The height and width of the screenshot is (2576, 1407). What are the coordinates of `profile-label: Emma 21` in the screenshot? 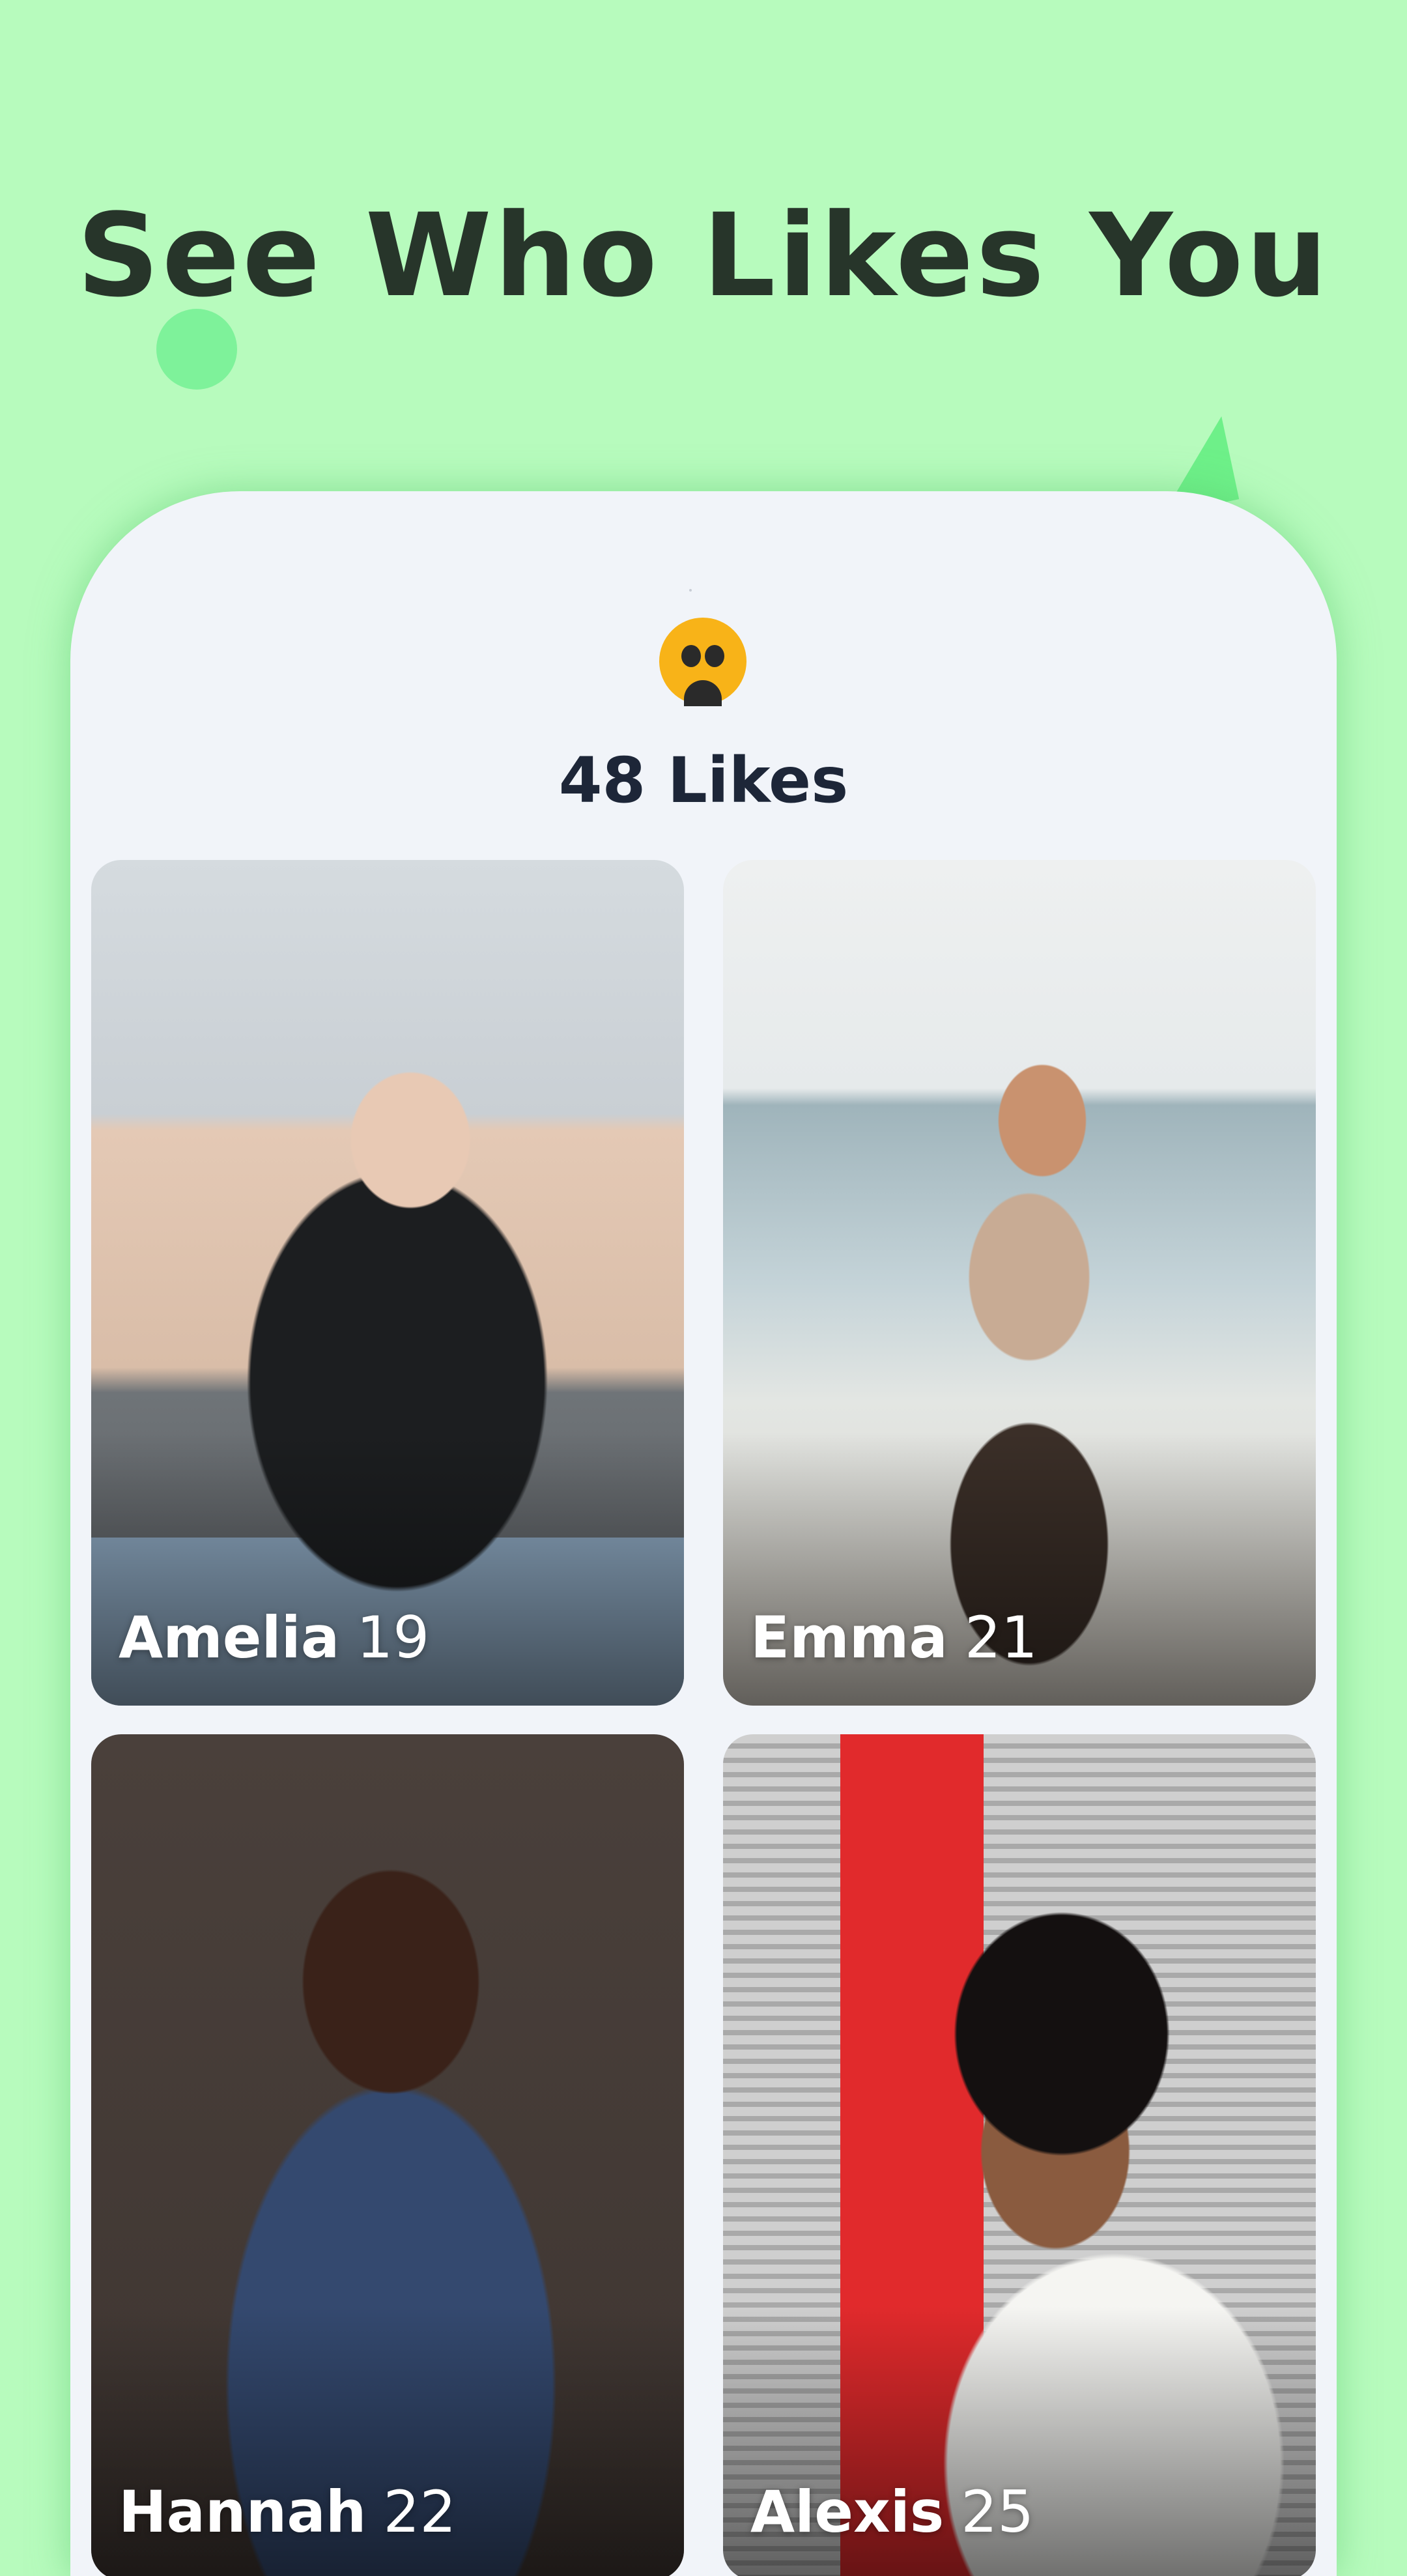 It's located at (894, 1638).